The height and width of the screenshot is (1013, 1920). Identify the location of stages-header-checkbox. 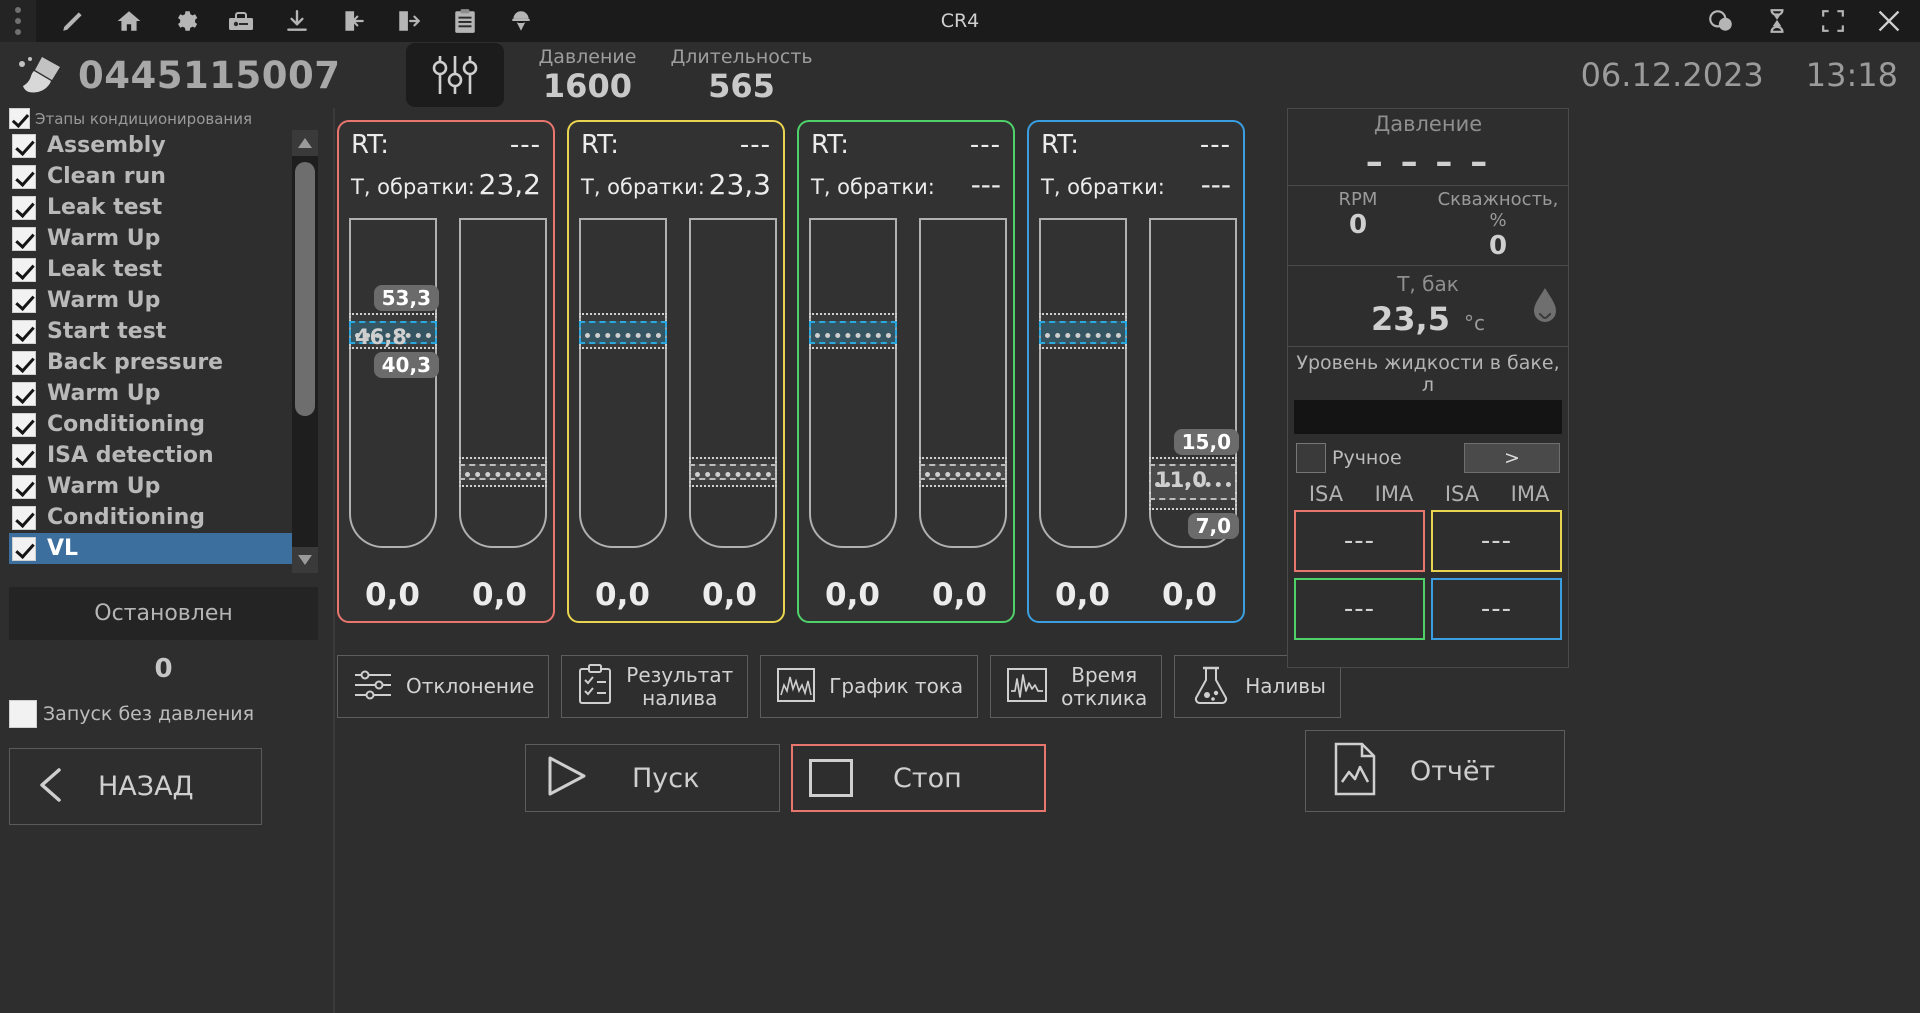
(19, 118).